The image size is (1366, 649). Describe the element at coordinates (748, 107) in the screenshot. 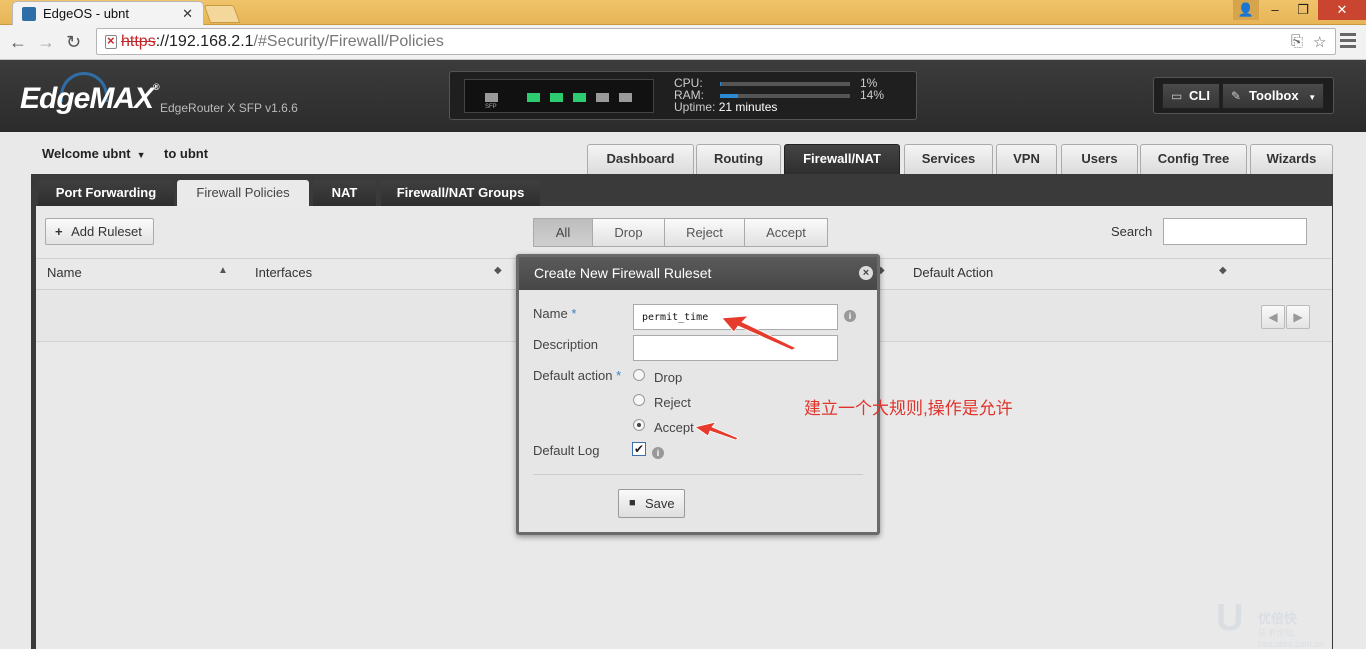

I see `uptime-value: 21 minutes` at that location.